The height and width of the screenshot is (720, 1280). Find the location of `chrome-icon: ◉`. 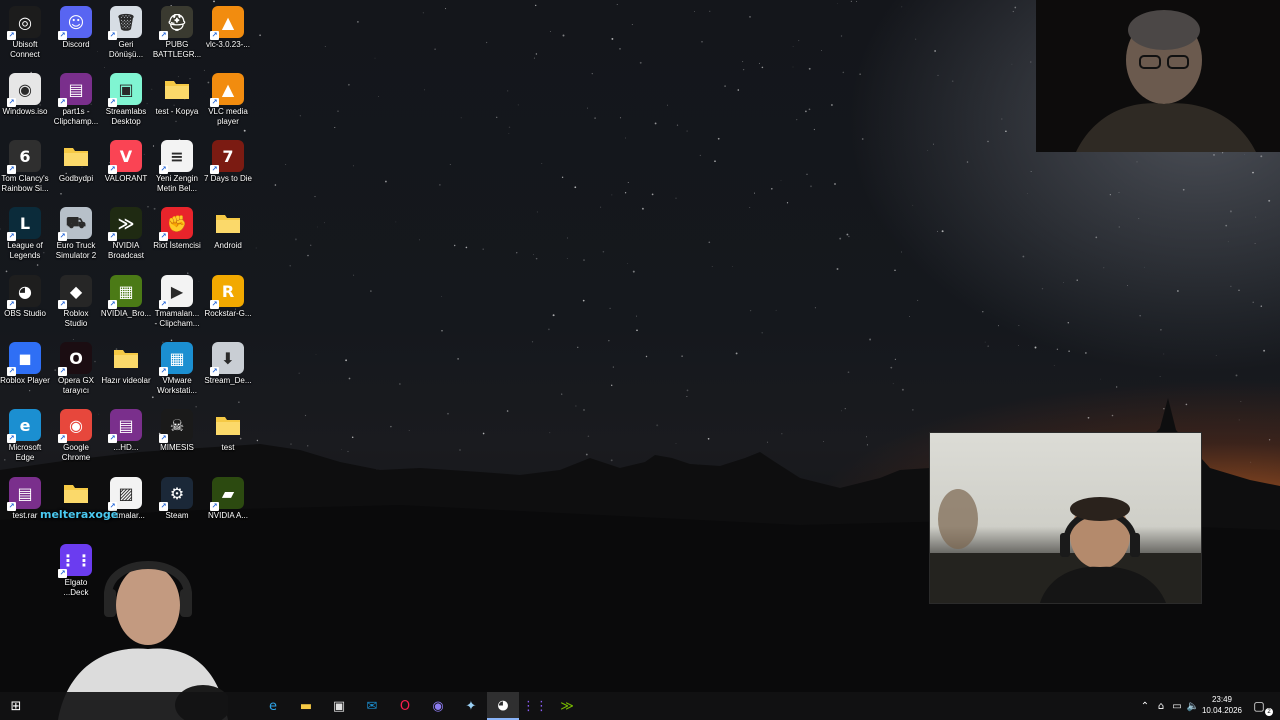

chrome-icon: ◉ is located at coordinates (438, 706).